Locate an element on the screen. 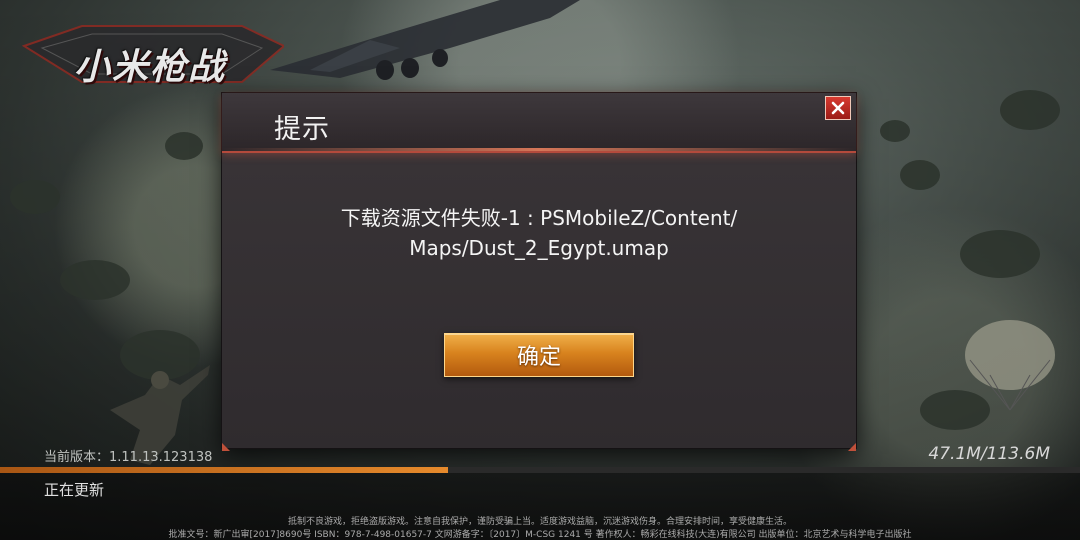  parachute-graphic is located at coordinates (1010, 365).